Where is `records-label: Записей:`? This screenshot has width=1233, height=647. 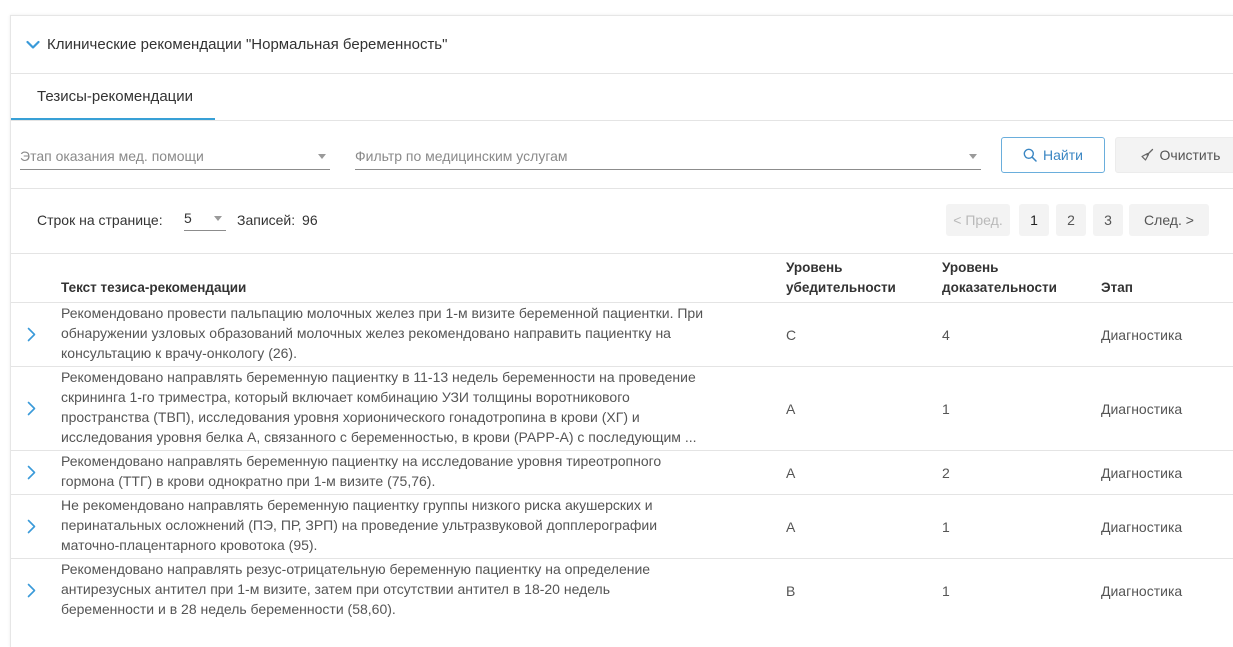 records-label: Записей: is located at coordinates (266, 220).